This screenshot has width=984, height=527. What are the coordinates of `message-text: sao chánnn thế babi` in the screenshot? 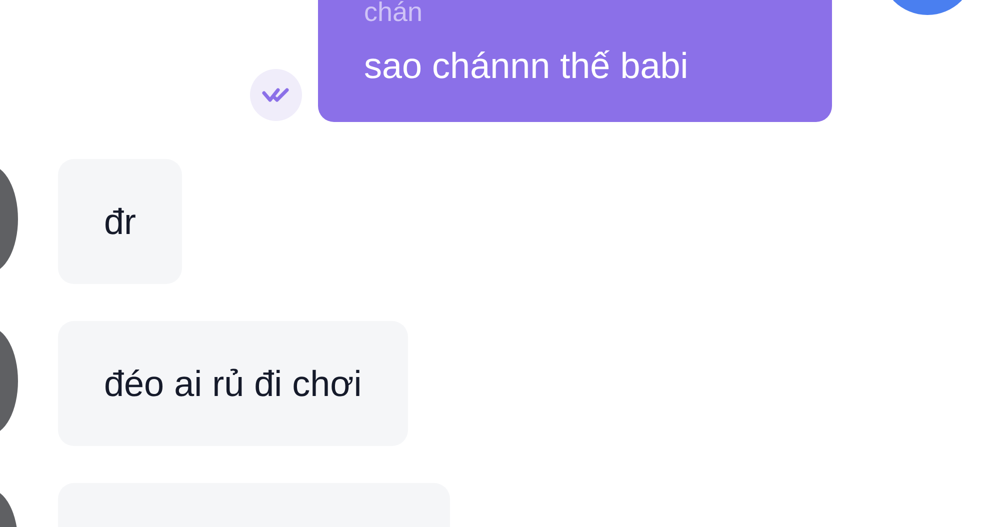 It's located at (527, 66).